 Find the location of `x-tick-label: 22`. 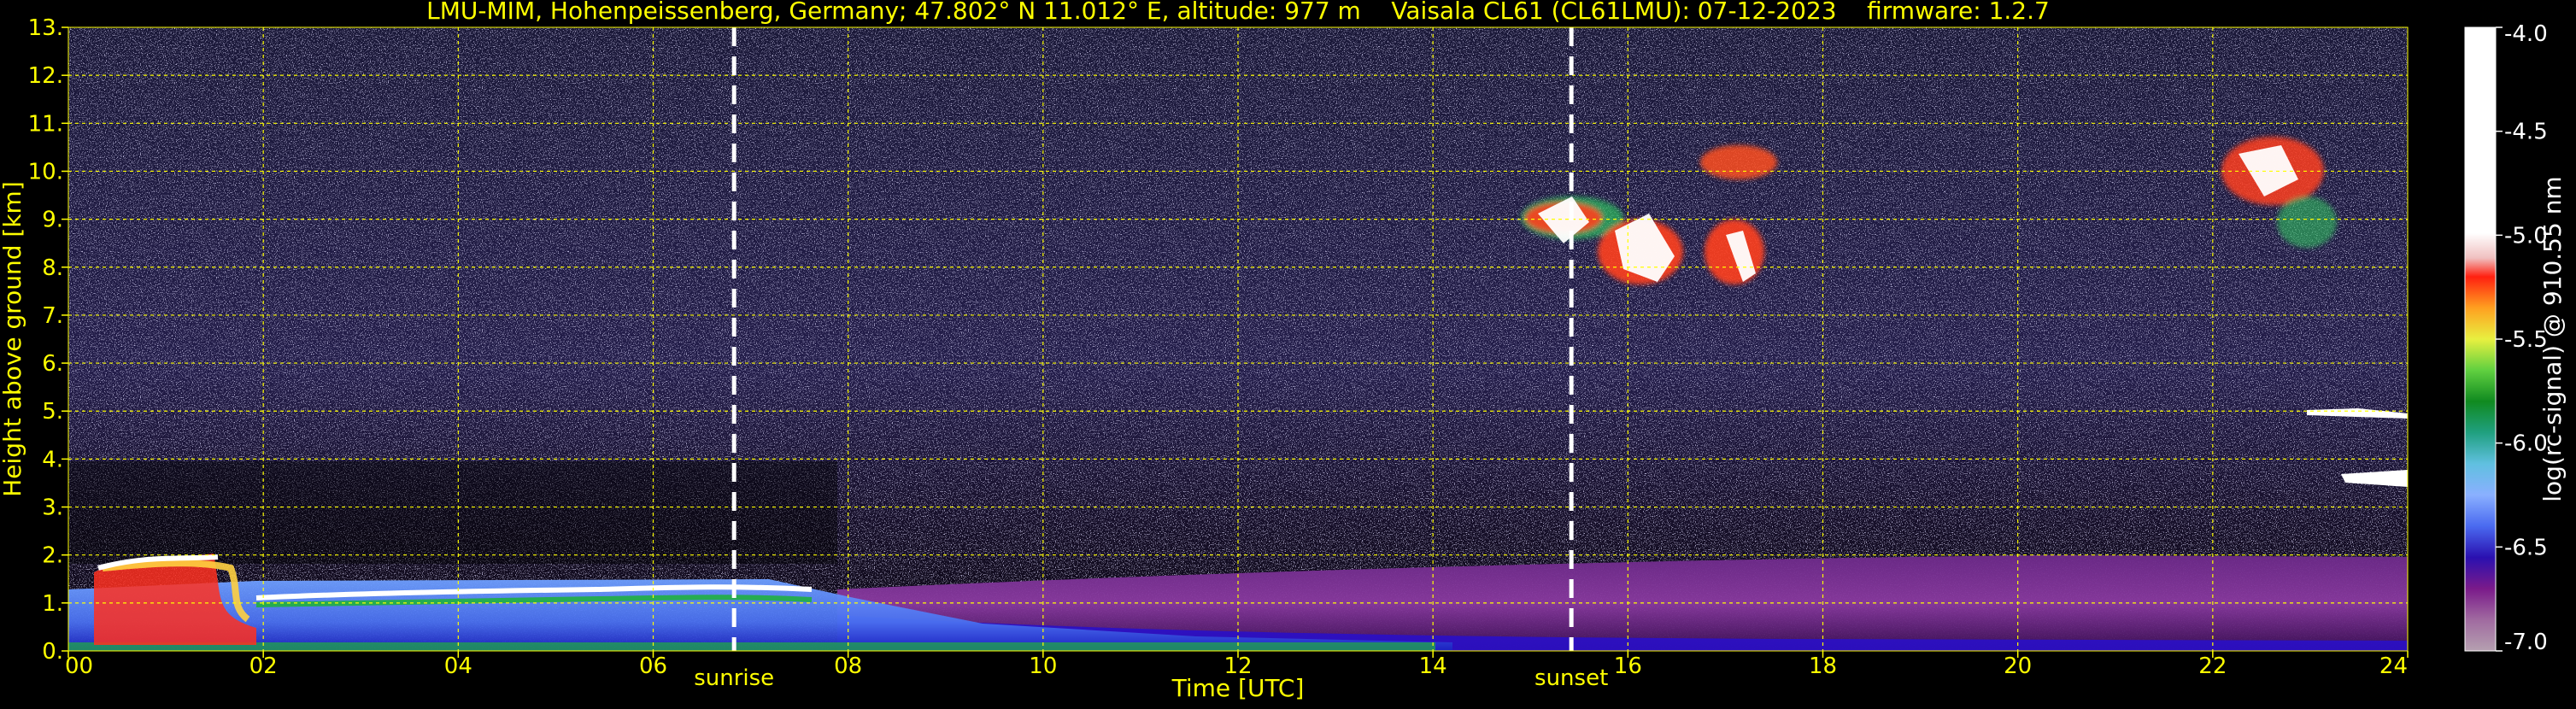

x-tick-label: 22 is located at coordinates (2212, 666).